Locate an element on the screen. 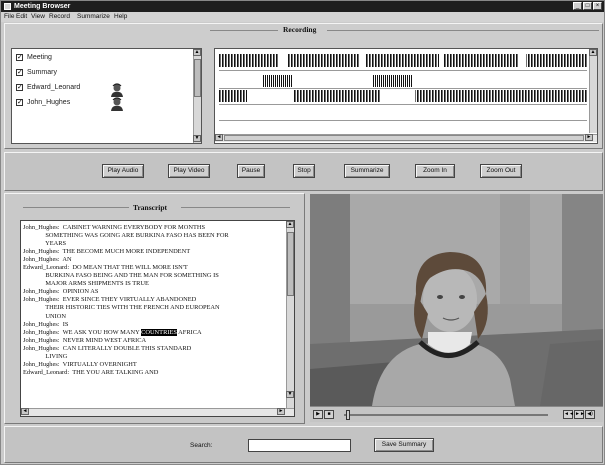 The width and height of the screenshot is (605, 465). rewind-icon: ◄◄ is located at coordinates (568, 414).